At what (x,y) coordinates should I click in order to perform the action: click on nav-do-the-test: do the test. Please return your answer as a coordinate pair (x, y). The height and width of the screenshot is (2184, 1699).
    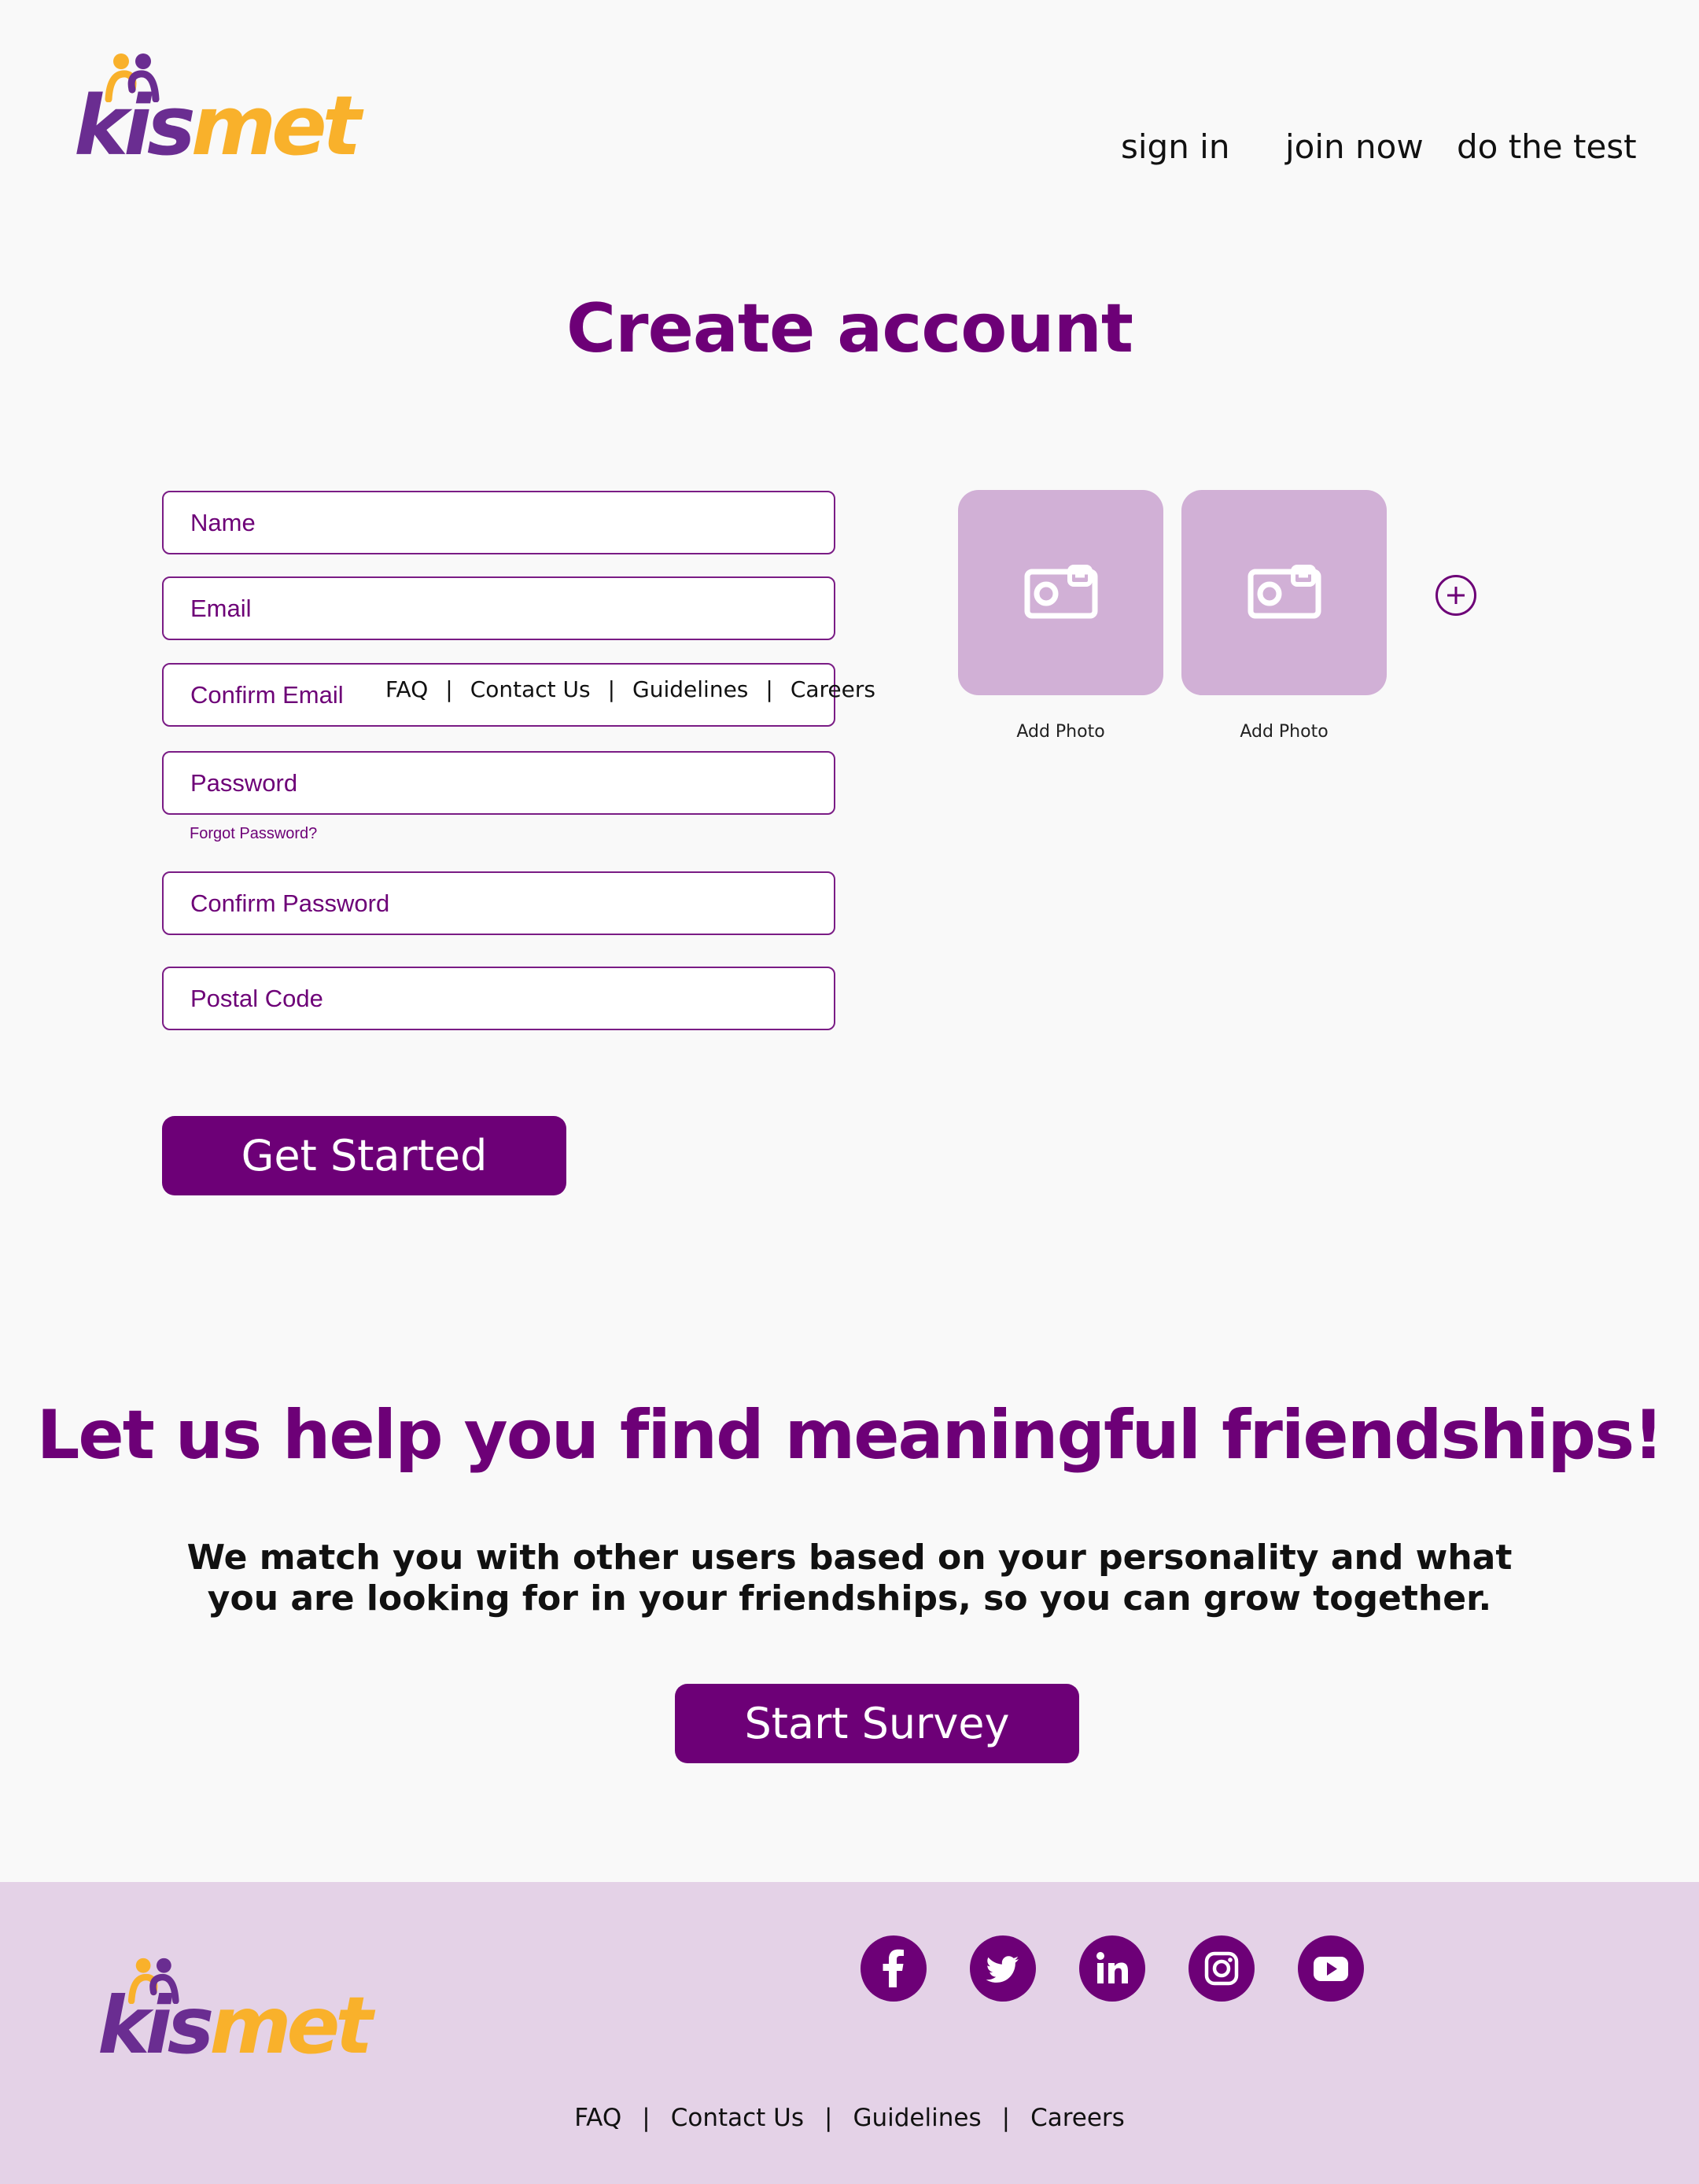
    Looking at the image, I should click on (1547, 146).